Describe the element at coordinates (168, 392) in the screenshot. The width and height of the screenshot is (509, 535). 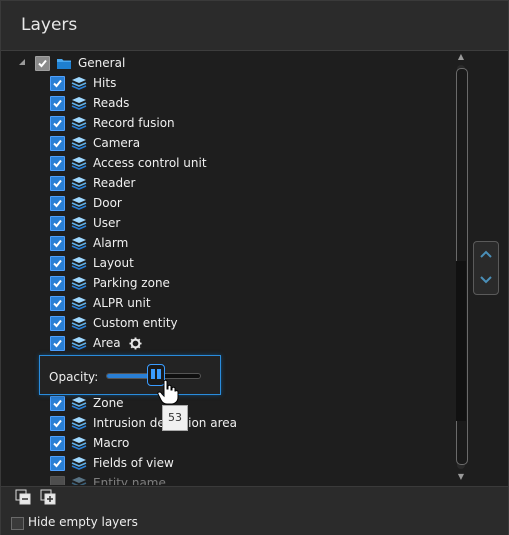
I see `hand-cursor-icon` at that location.